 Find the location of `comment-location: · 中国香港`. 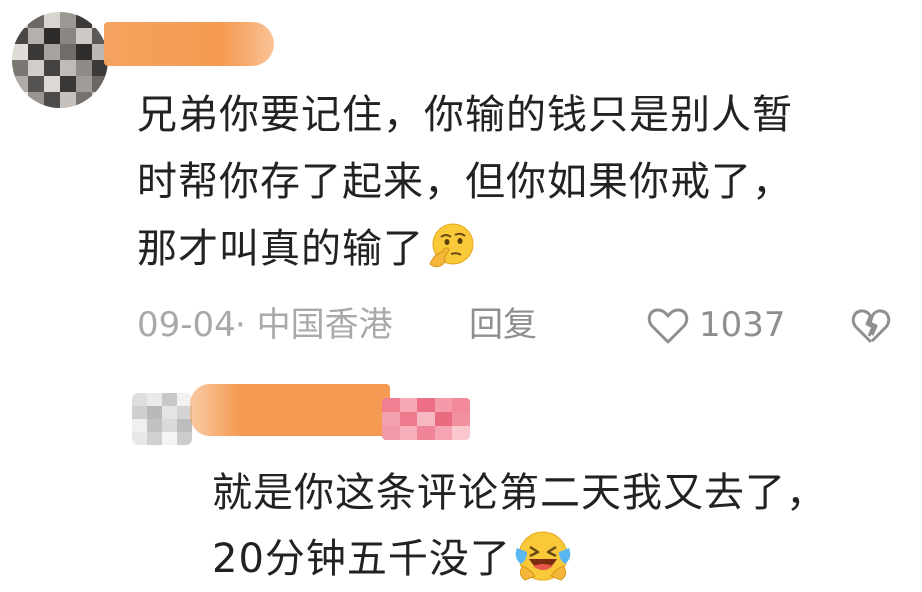

comment-location: · 中国香港 is located at coordinates (314, 325).